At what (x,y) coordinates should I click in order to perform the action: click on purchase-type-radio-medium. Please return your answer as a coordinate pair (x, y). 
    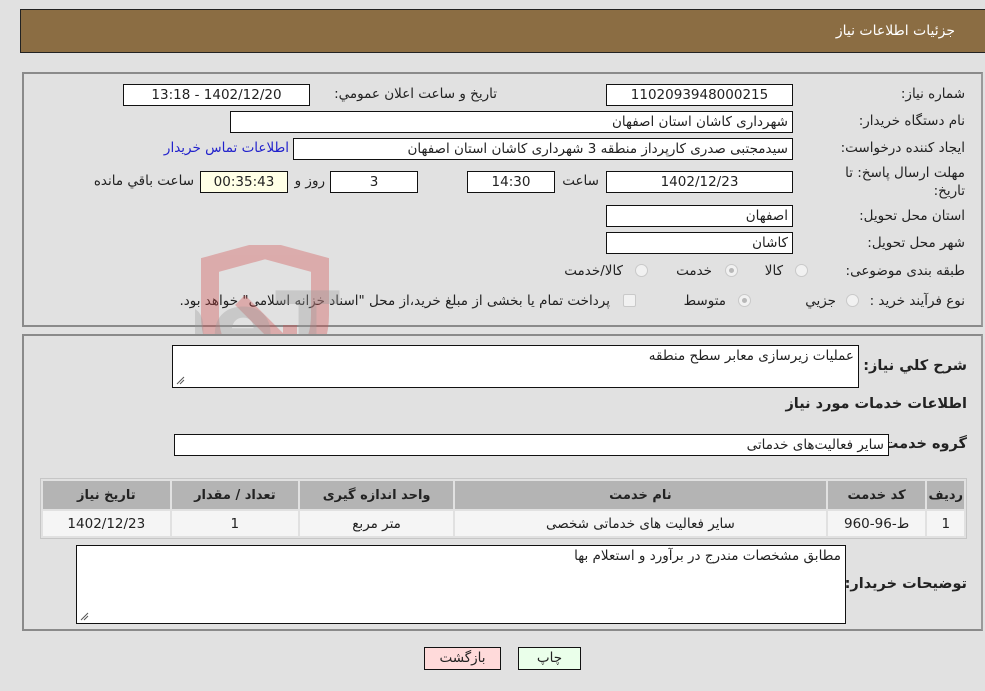
    Looking at the image, I should click on (744, 300).